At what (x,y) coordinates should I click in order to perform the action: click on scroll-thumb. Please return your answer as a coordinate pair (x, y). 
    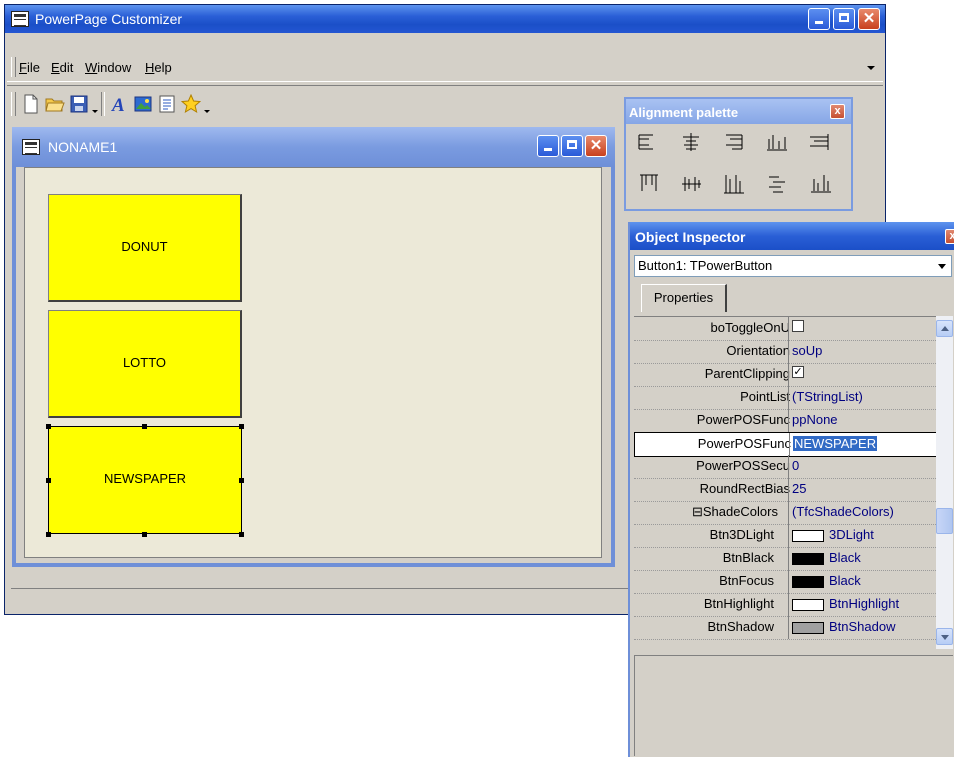
    Looking at the image, I should click on (944, 521).